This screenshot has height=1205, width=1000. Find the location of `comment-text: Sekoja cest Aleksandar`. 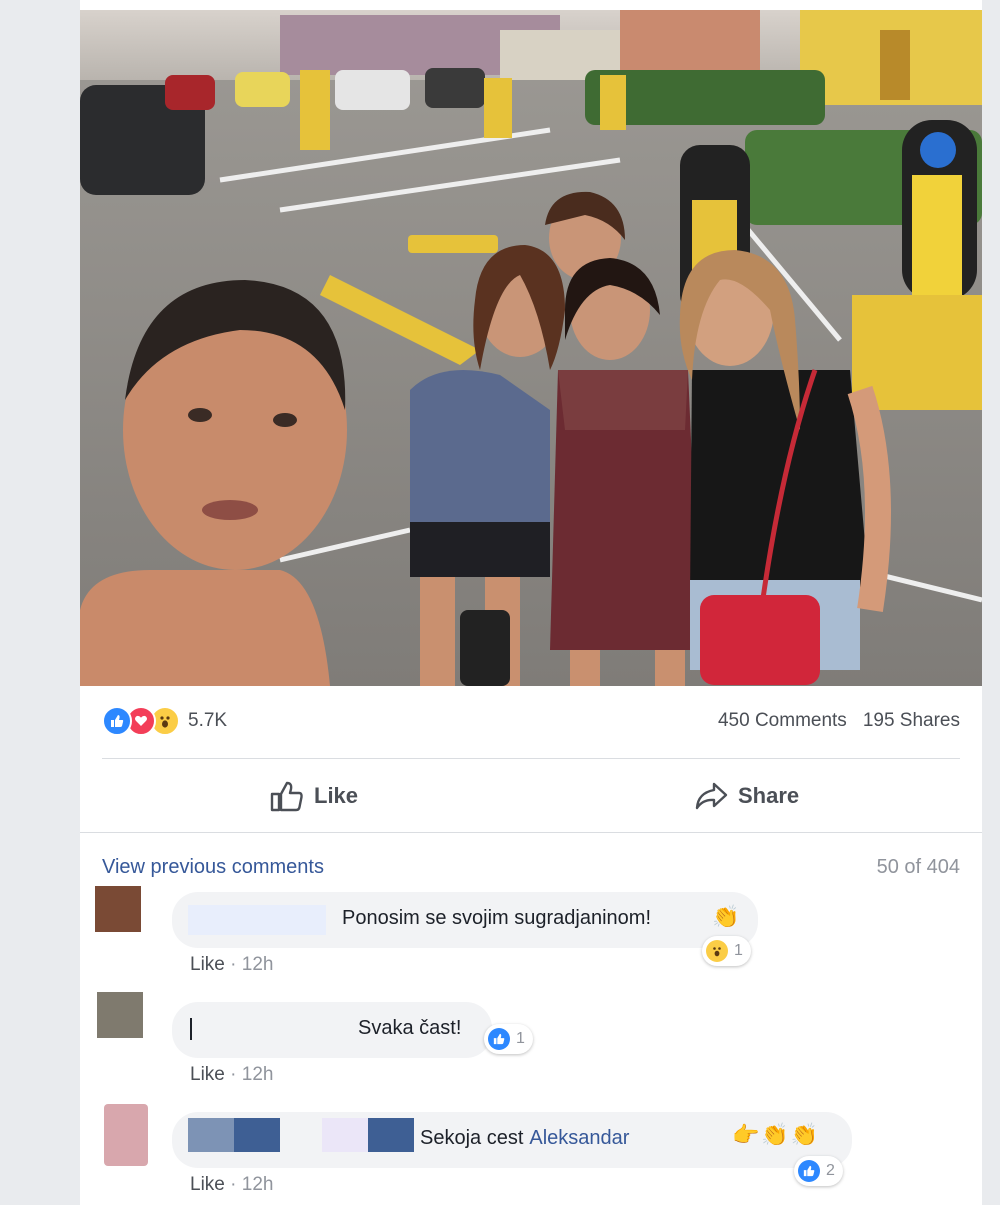

comment-text: Sekoja cest Aleksandar is located at coordinates (524, 1138).